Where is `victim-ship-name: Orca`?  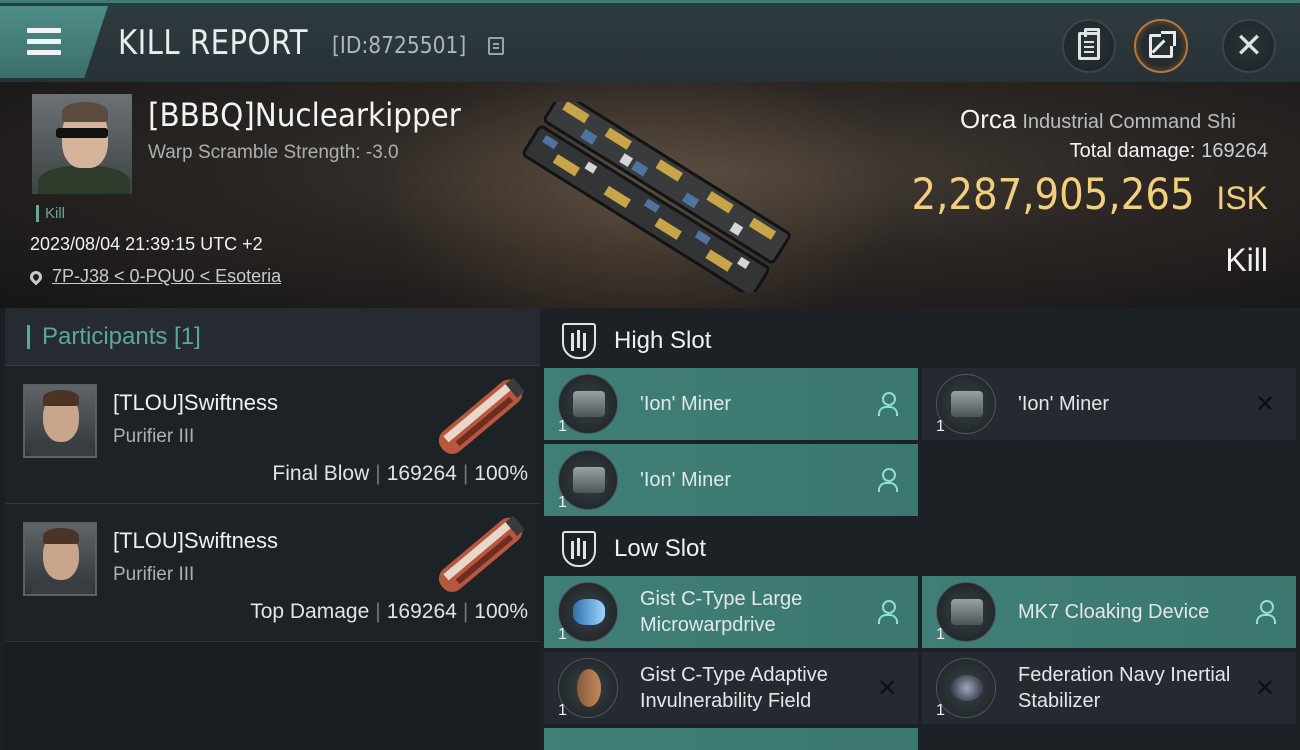 victim-ship-name: Orca is located at coordinates (988, 119).